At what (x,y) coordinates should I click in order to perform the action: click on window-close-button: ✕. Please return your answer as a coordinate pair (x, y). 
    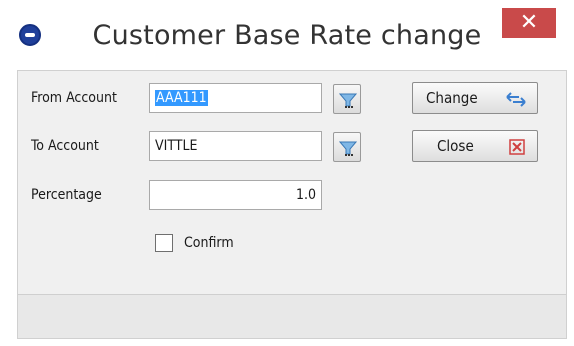
    Looking at the image, I should click on (529, 23).